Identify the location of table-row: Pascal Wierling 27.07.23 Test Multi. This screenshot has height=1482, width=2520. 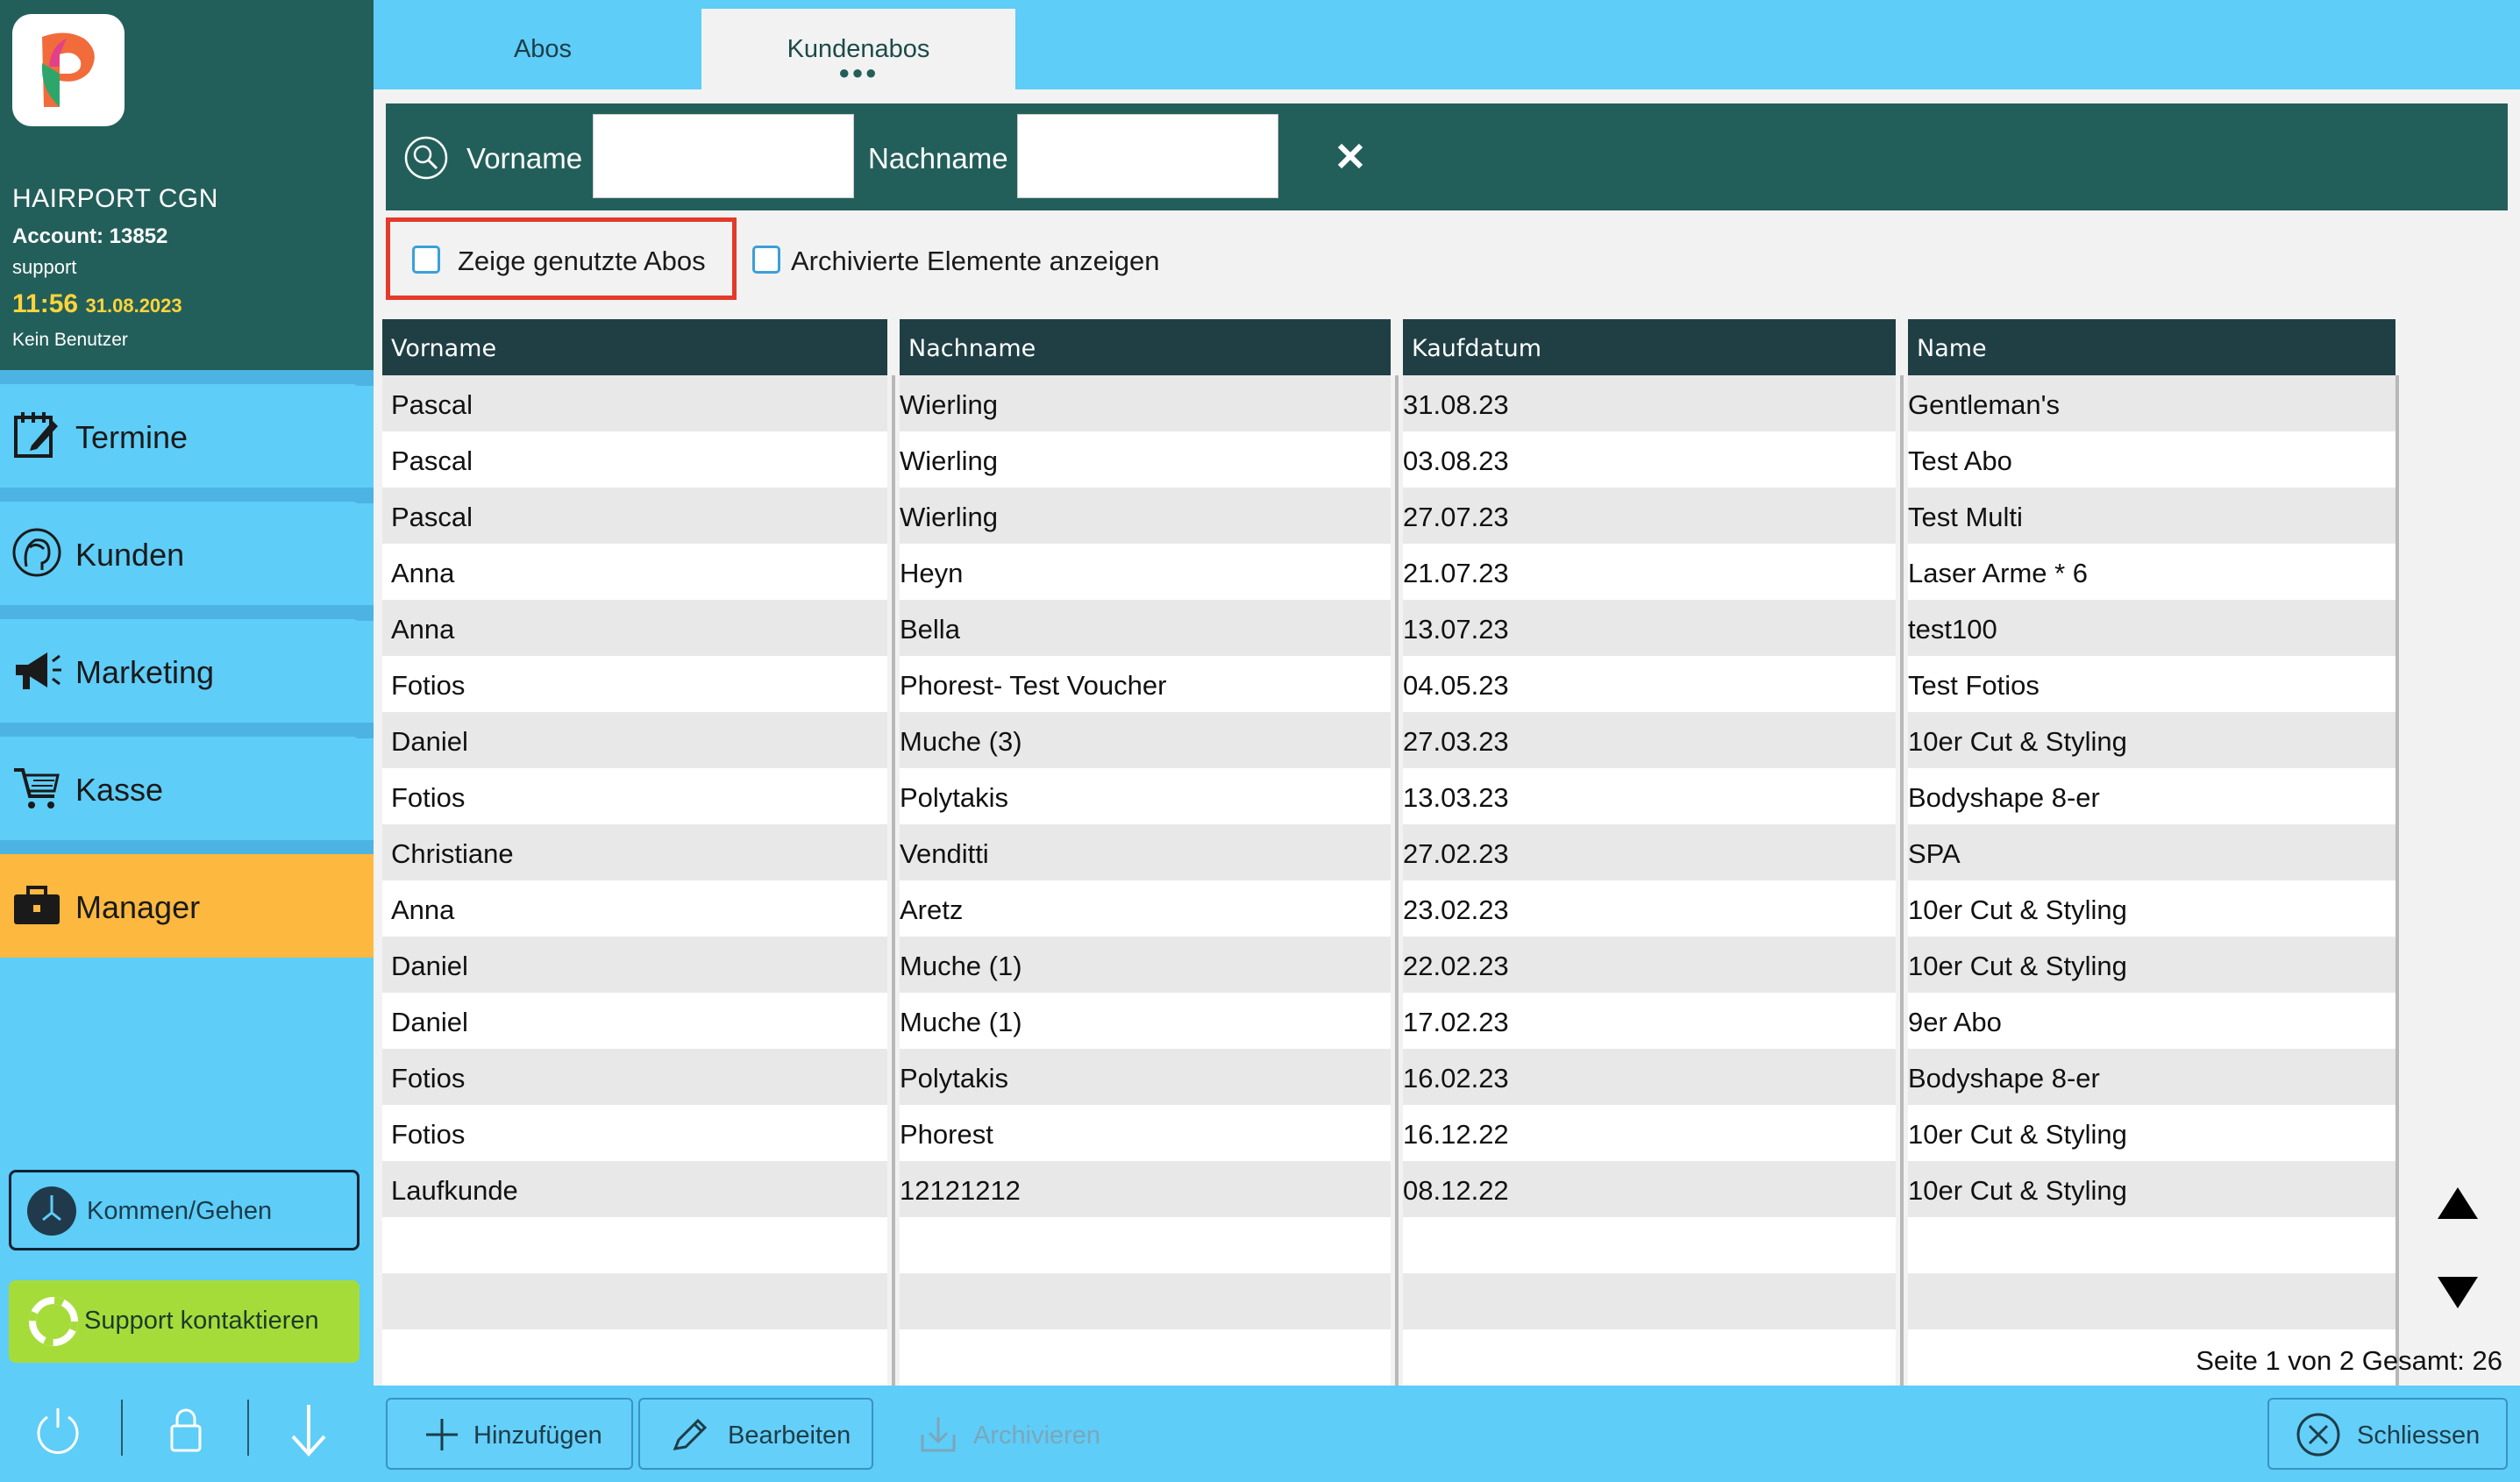
(1388, 516).